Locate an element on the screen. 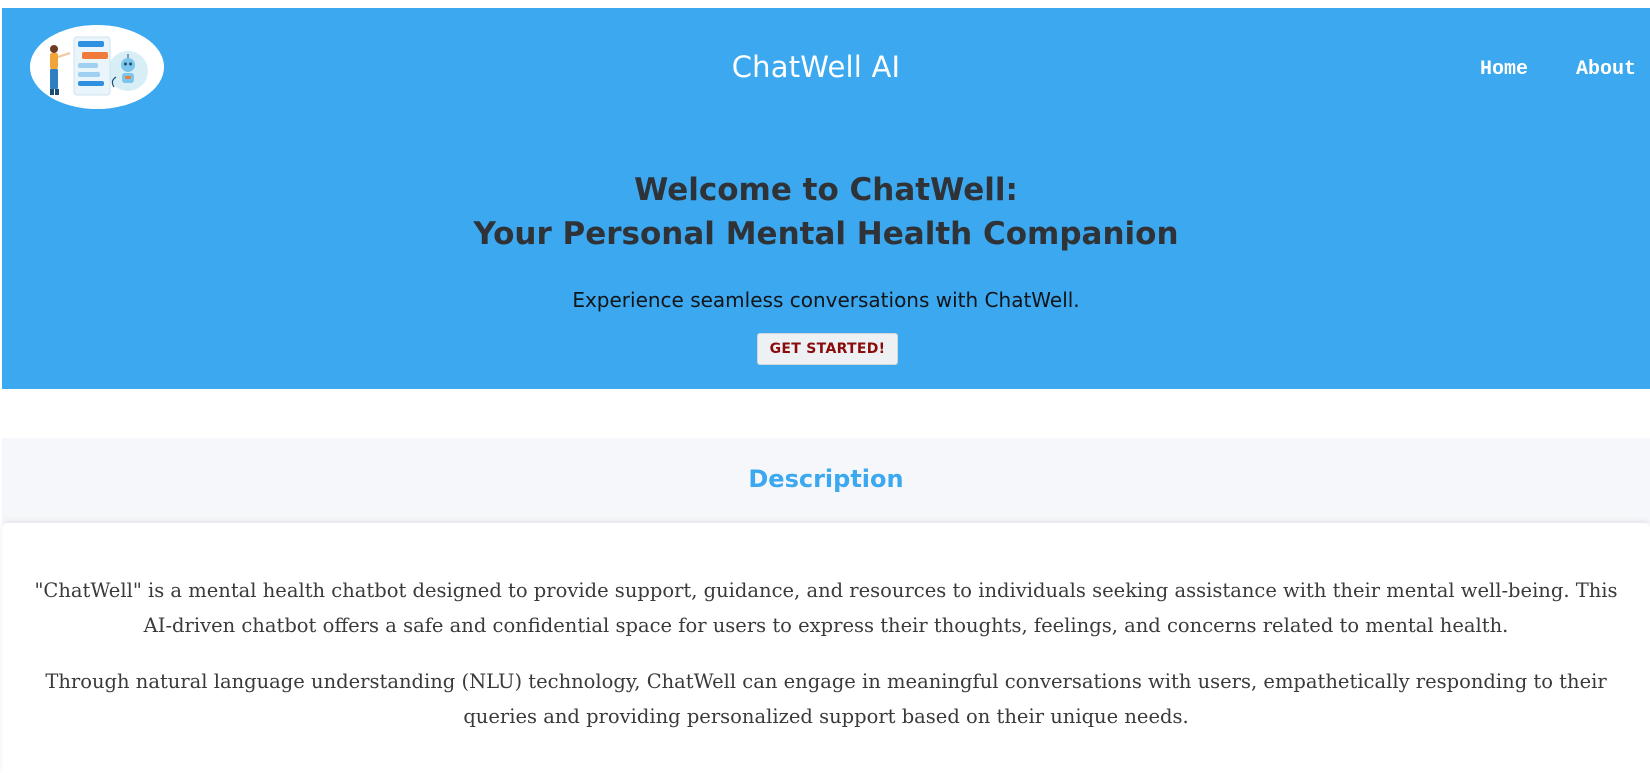 The image size is (1650, 773). nav-link-about: About is located at coordinates (1606, 69).